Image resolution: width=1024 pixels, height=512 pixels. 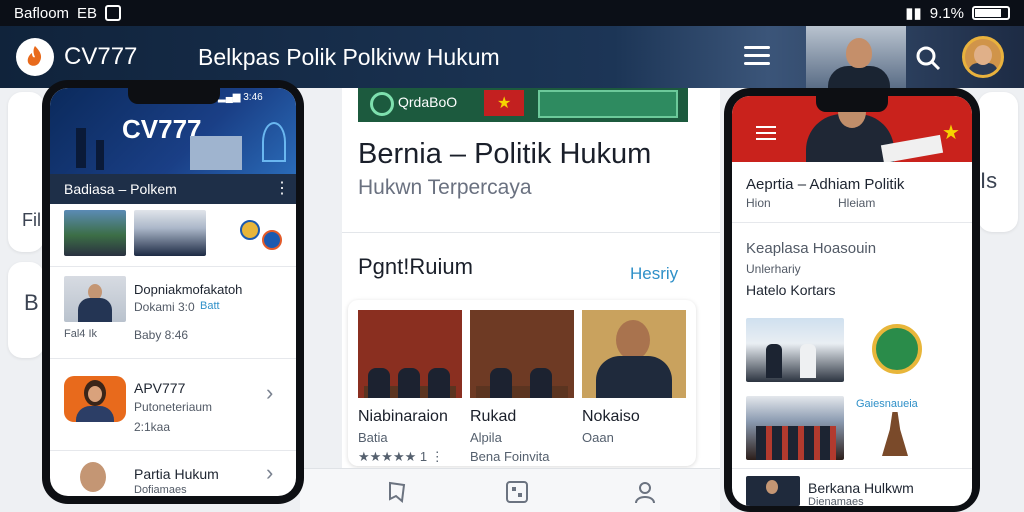 I want to click on list-line: Keaplasa Hoasouin, so click(x=811, y=248).